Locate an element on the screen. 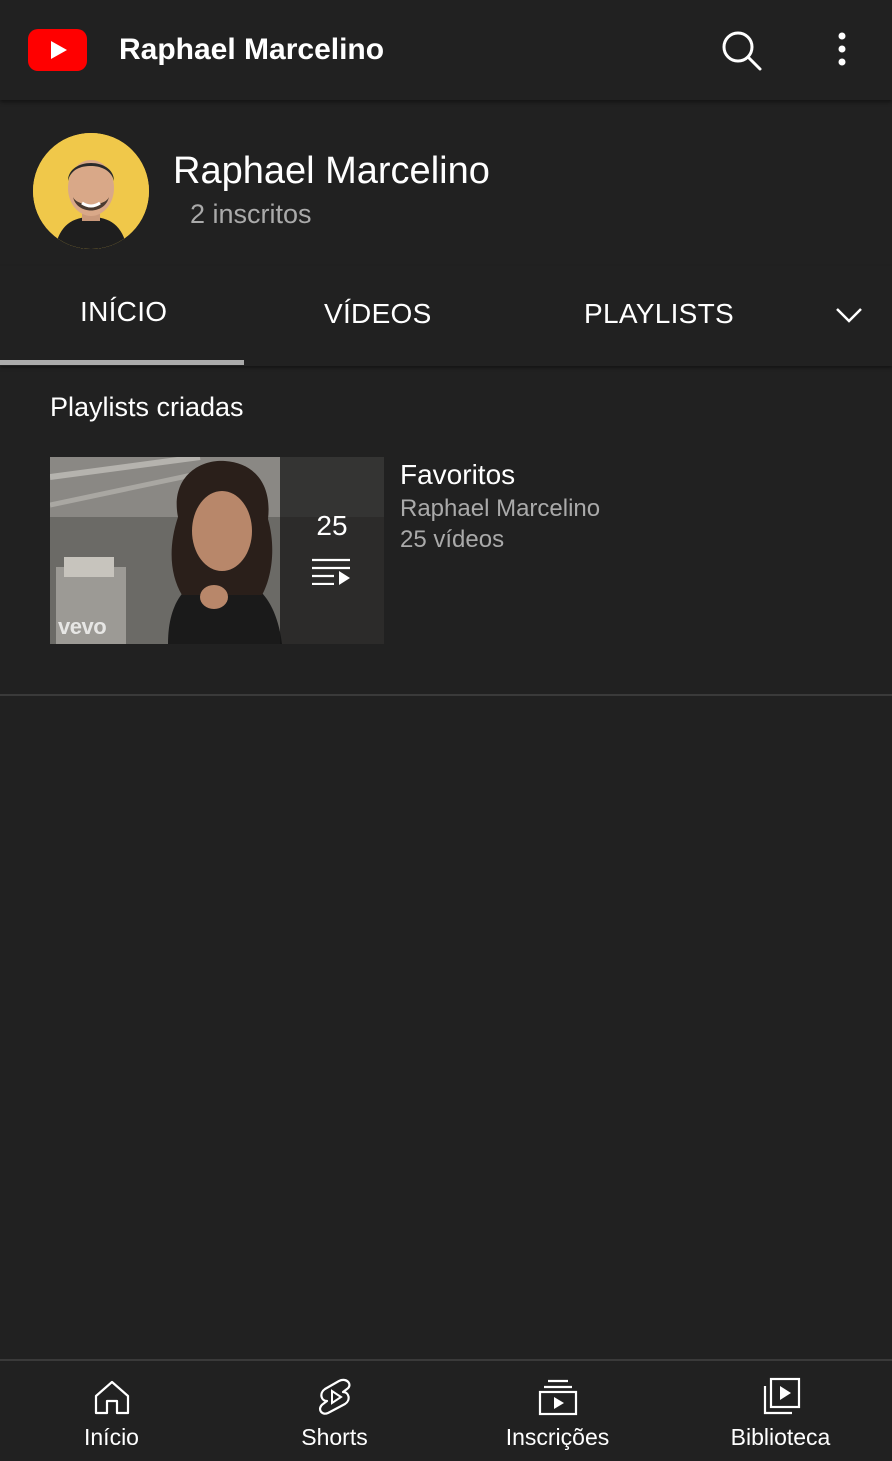 The height and width of the screenshot is (1461, 892). section-divider is located at coordinates (446, 695).